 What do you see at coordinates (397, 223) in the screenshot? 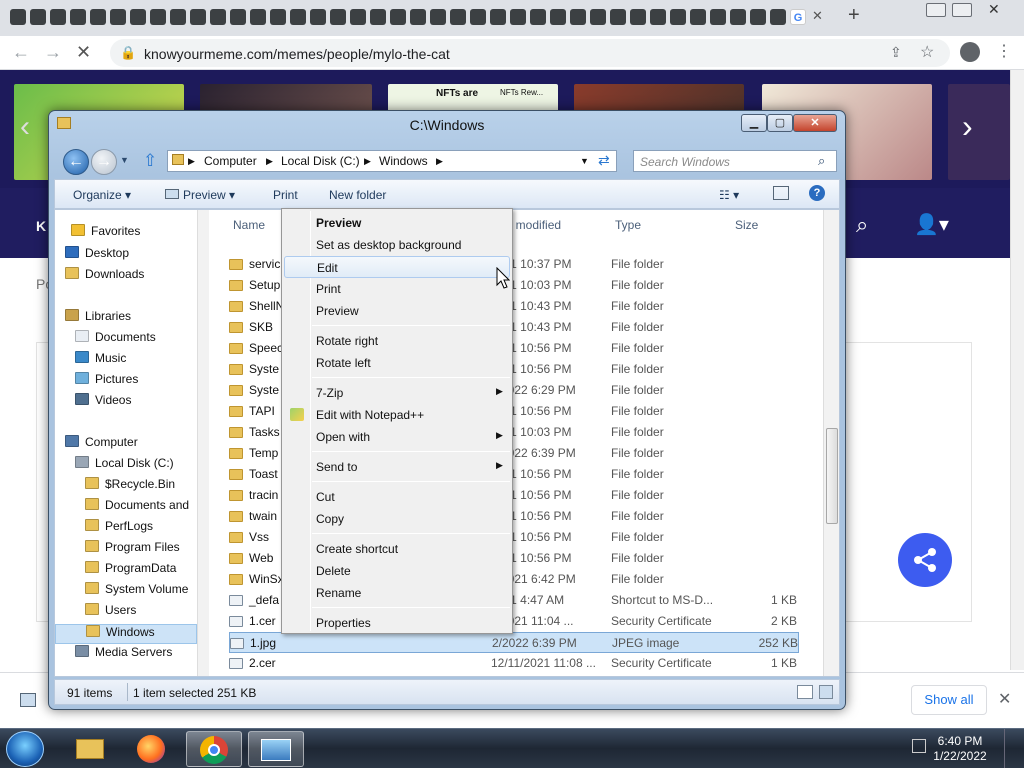
I see `menu-item: Preview` at bounding box center [397, 223].